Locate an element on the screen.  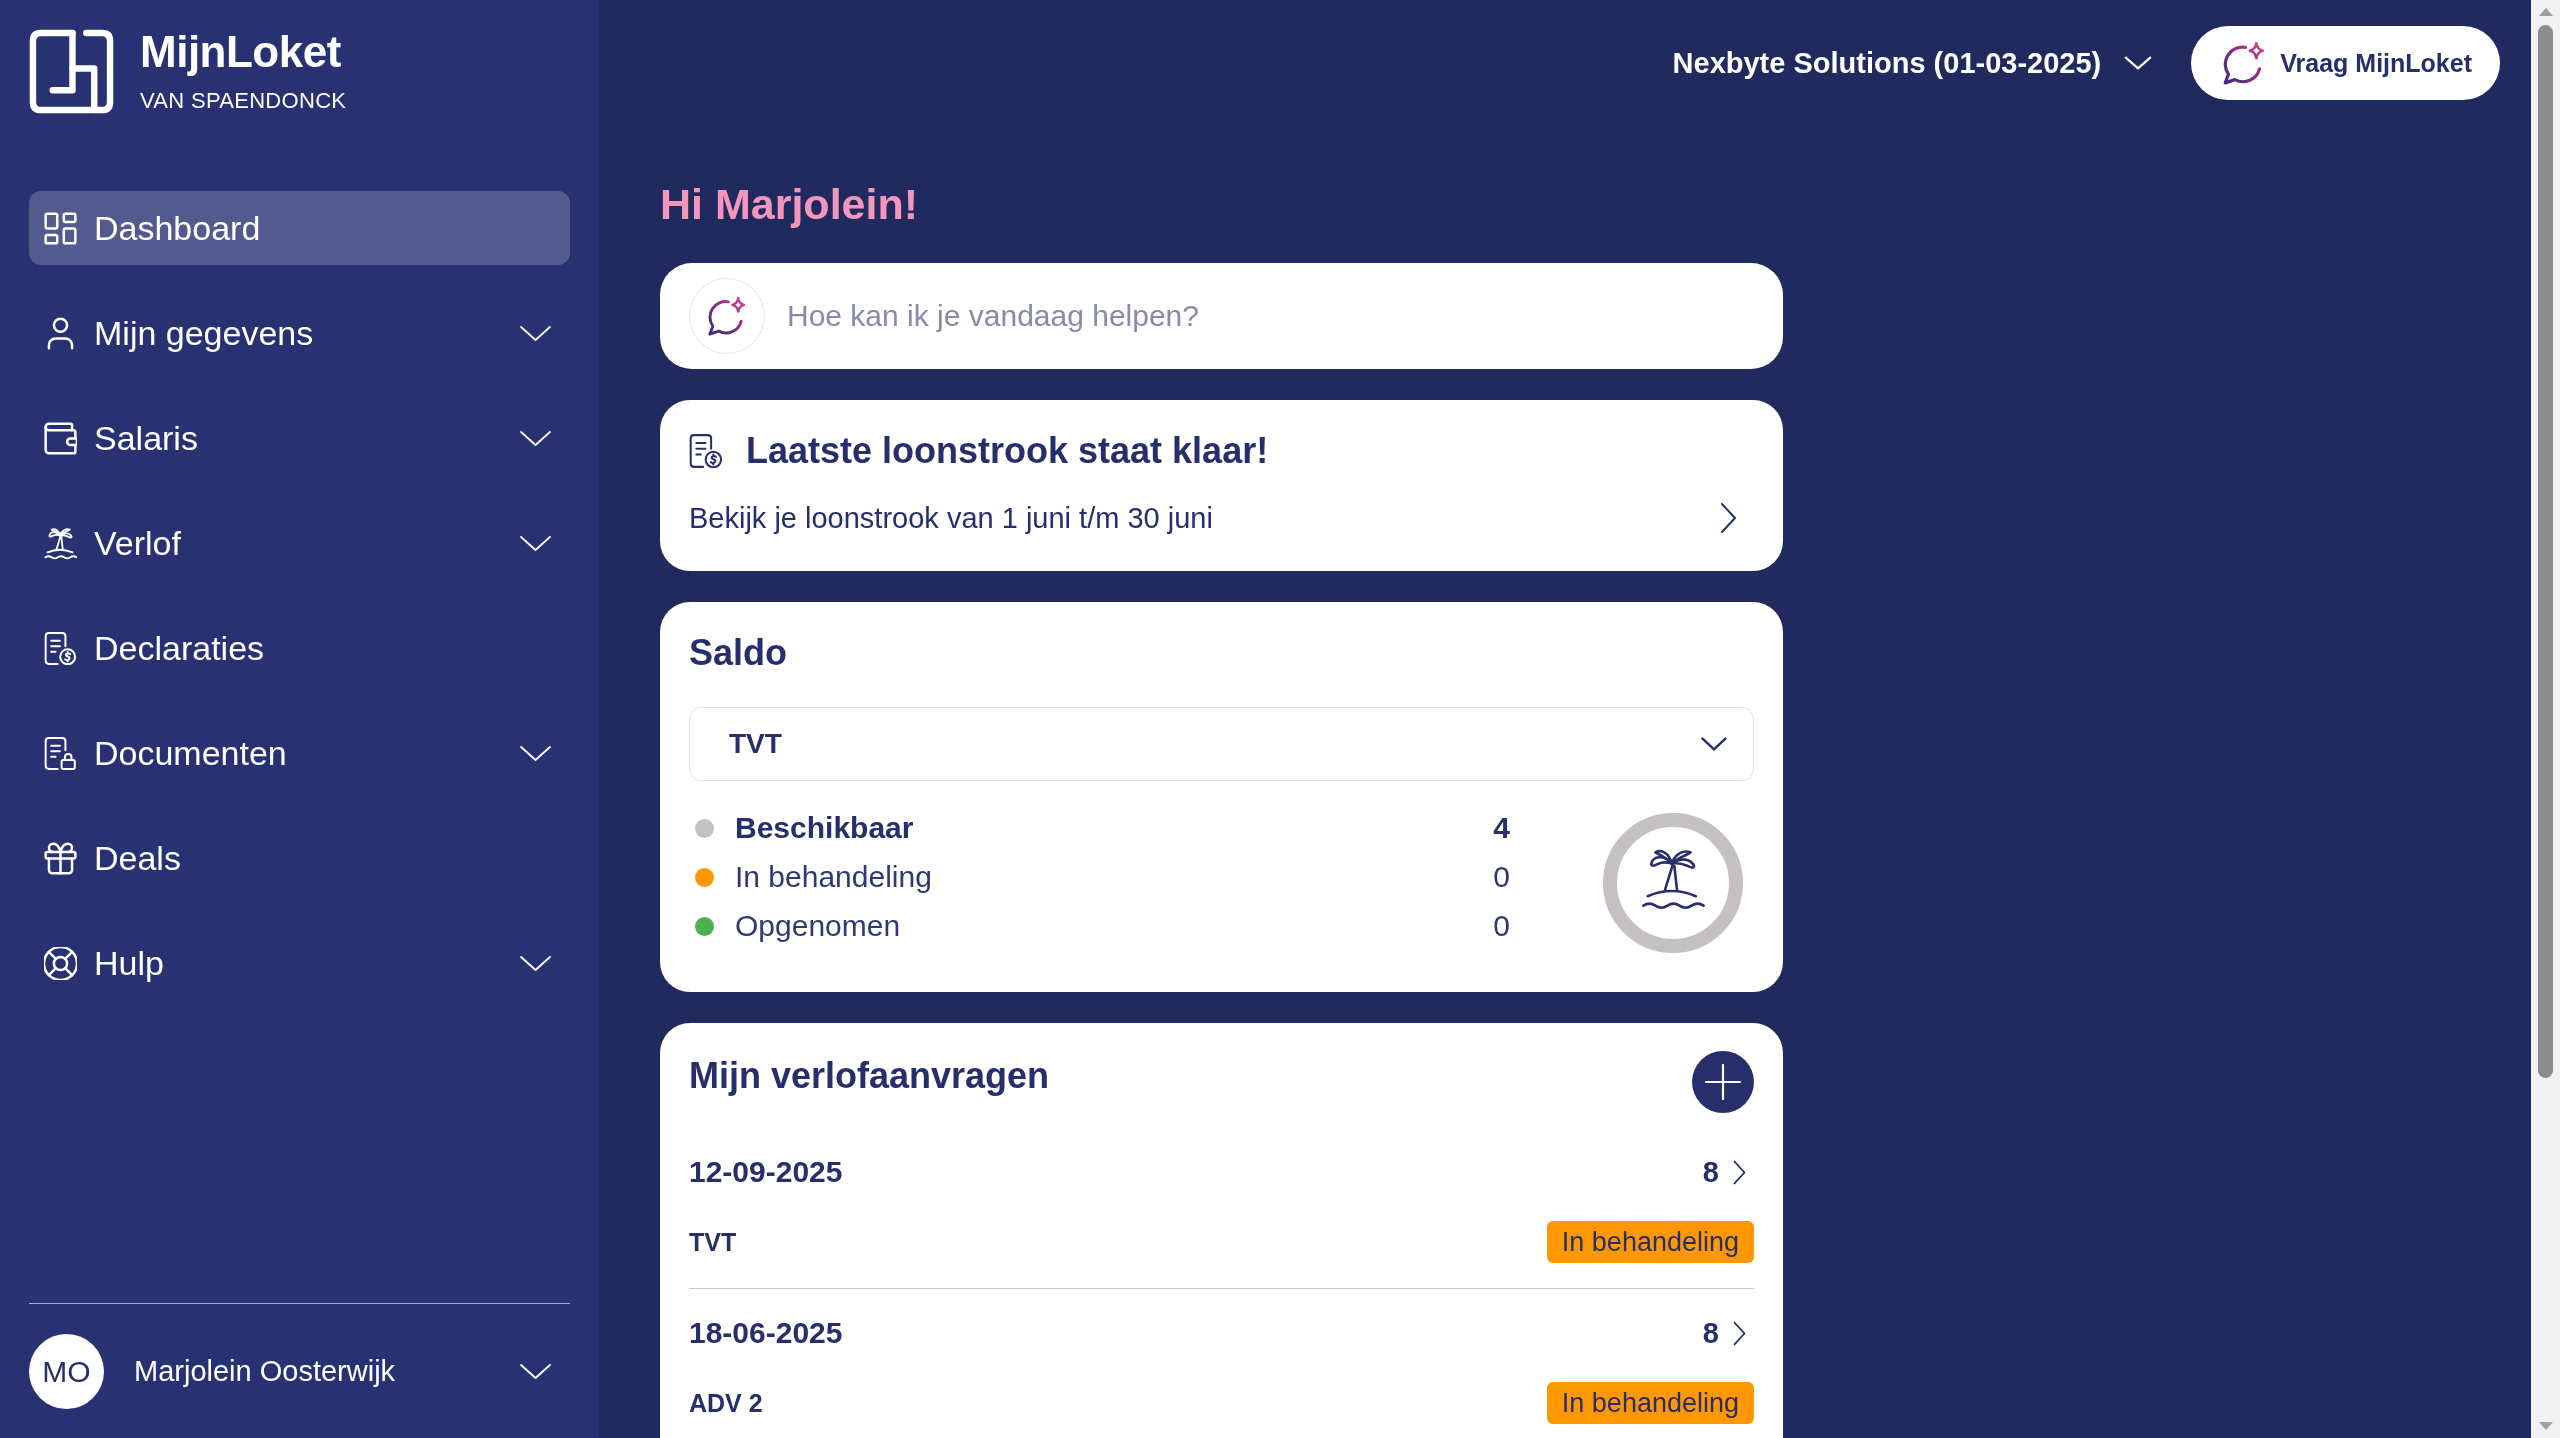
nav-item: Deals is located at coordinates (299, 858).